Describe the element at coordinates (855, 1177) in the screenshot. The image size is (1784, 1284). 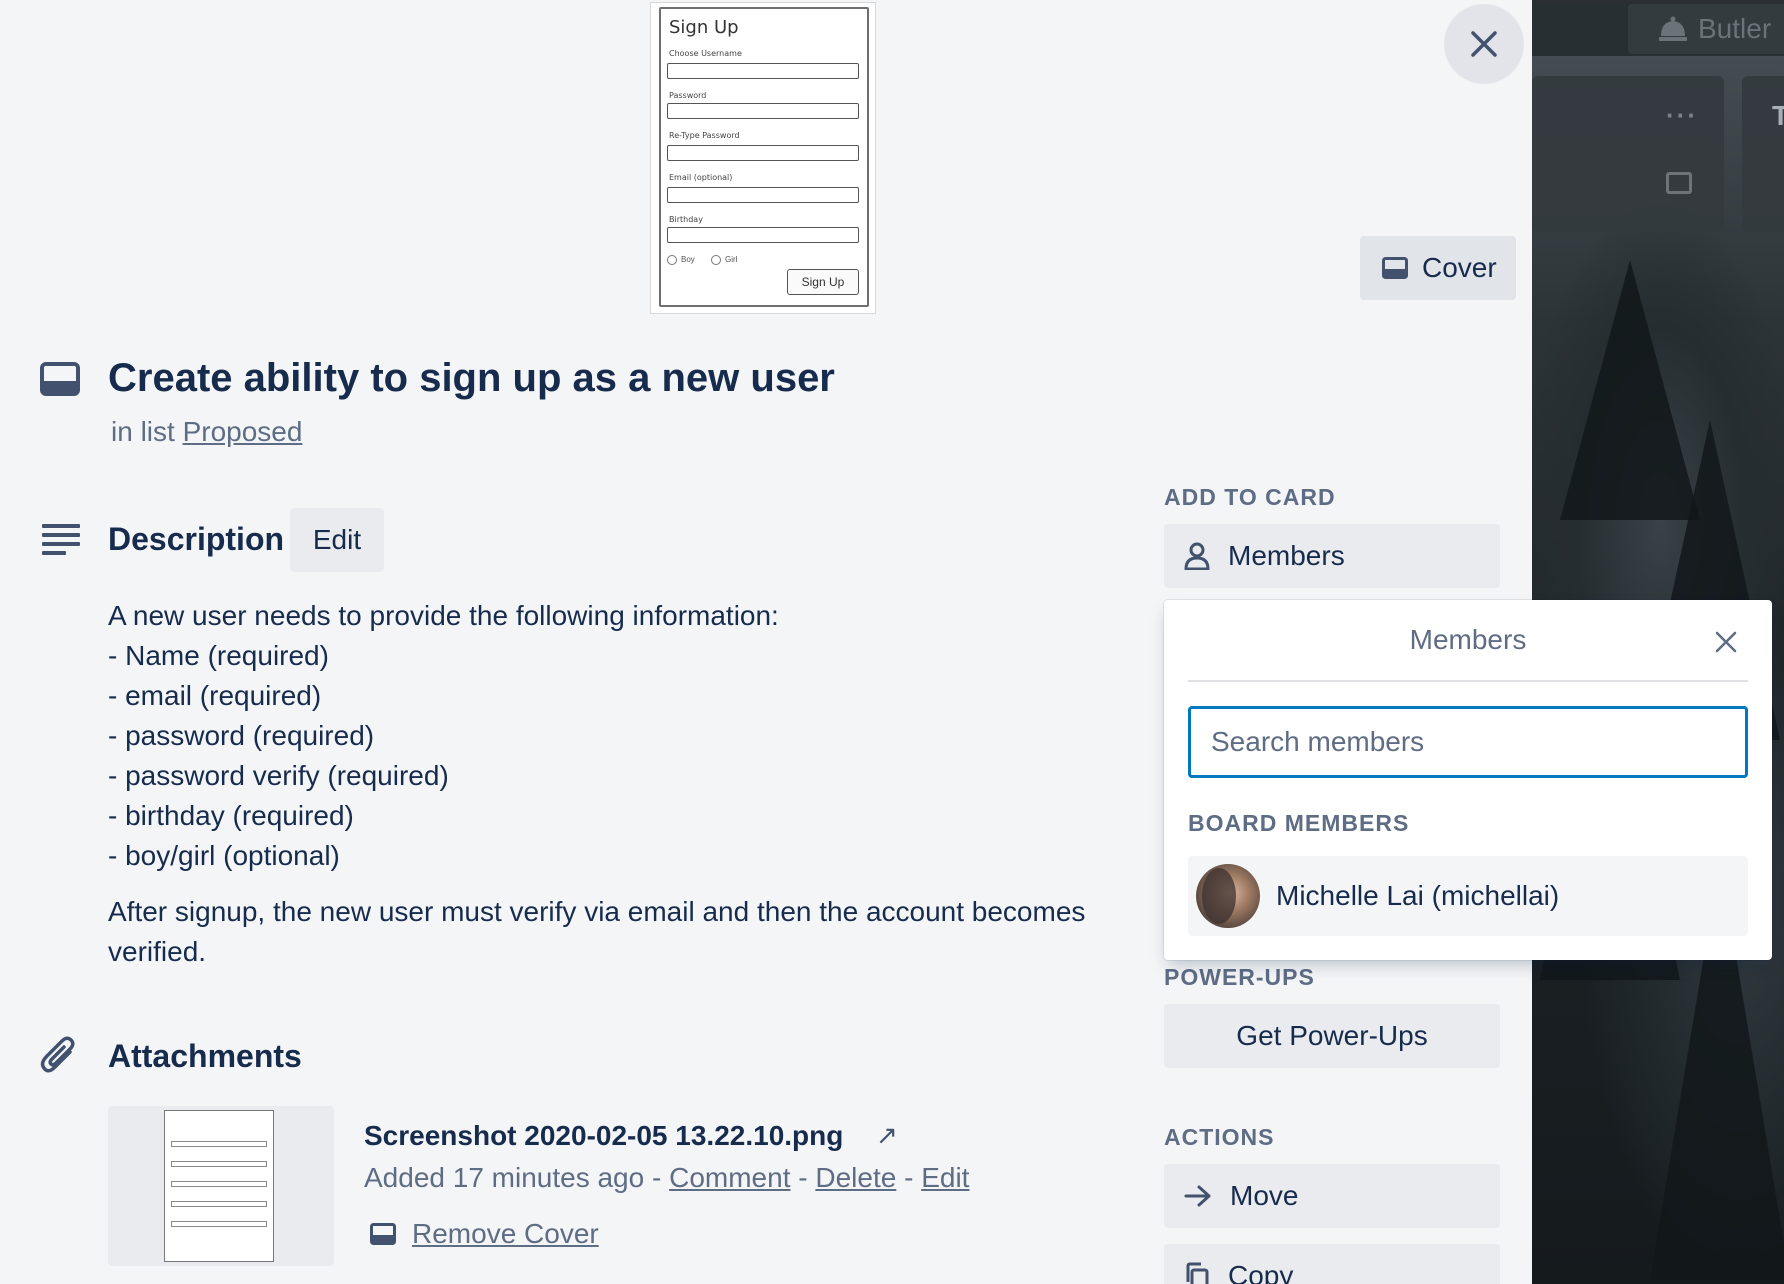
I see `attachment-delete-link: Delete` at that location.